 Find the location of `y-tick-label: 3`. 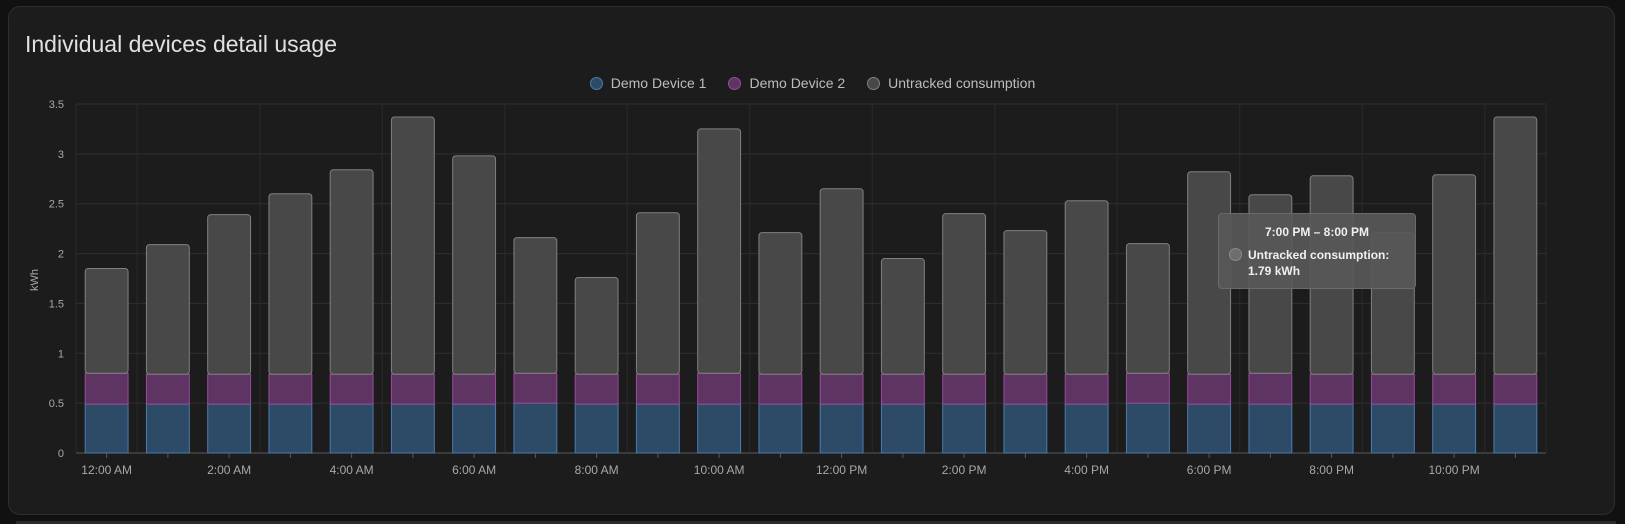

y-tick-label: 3 is located at coordinates (61, 155).